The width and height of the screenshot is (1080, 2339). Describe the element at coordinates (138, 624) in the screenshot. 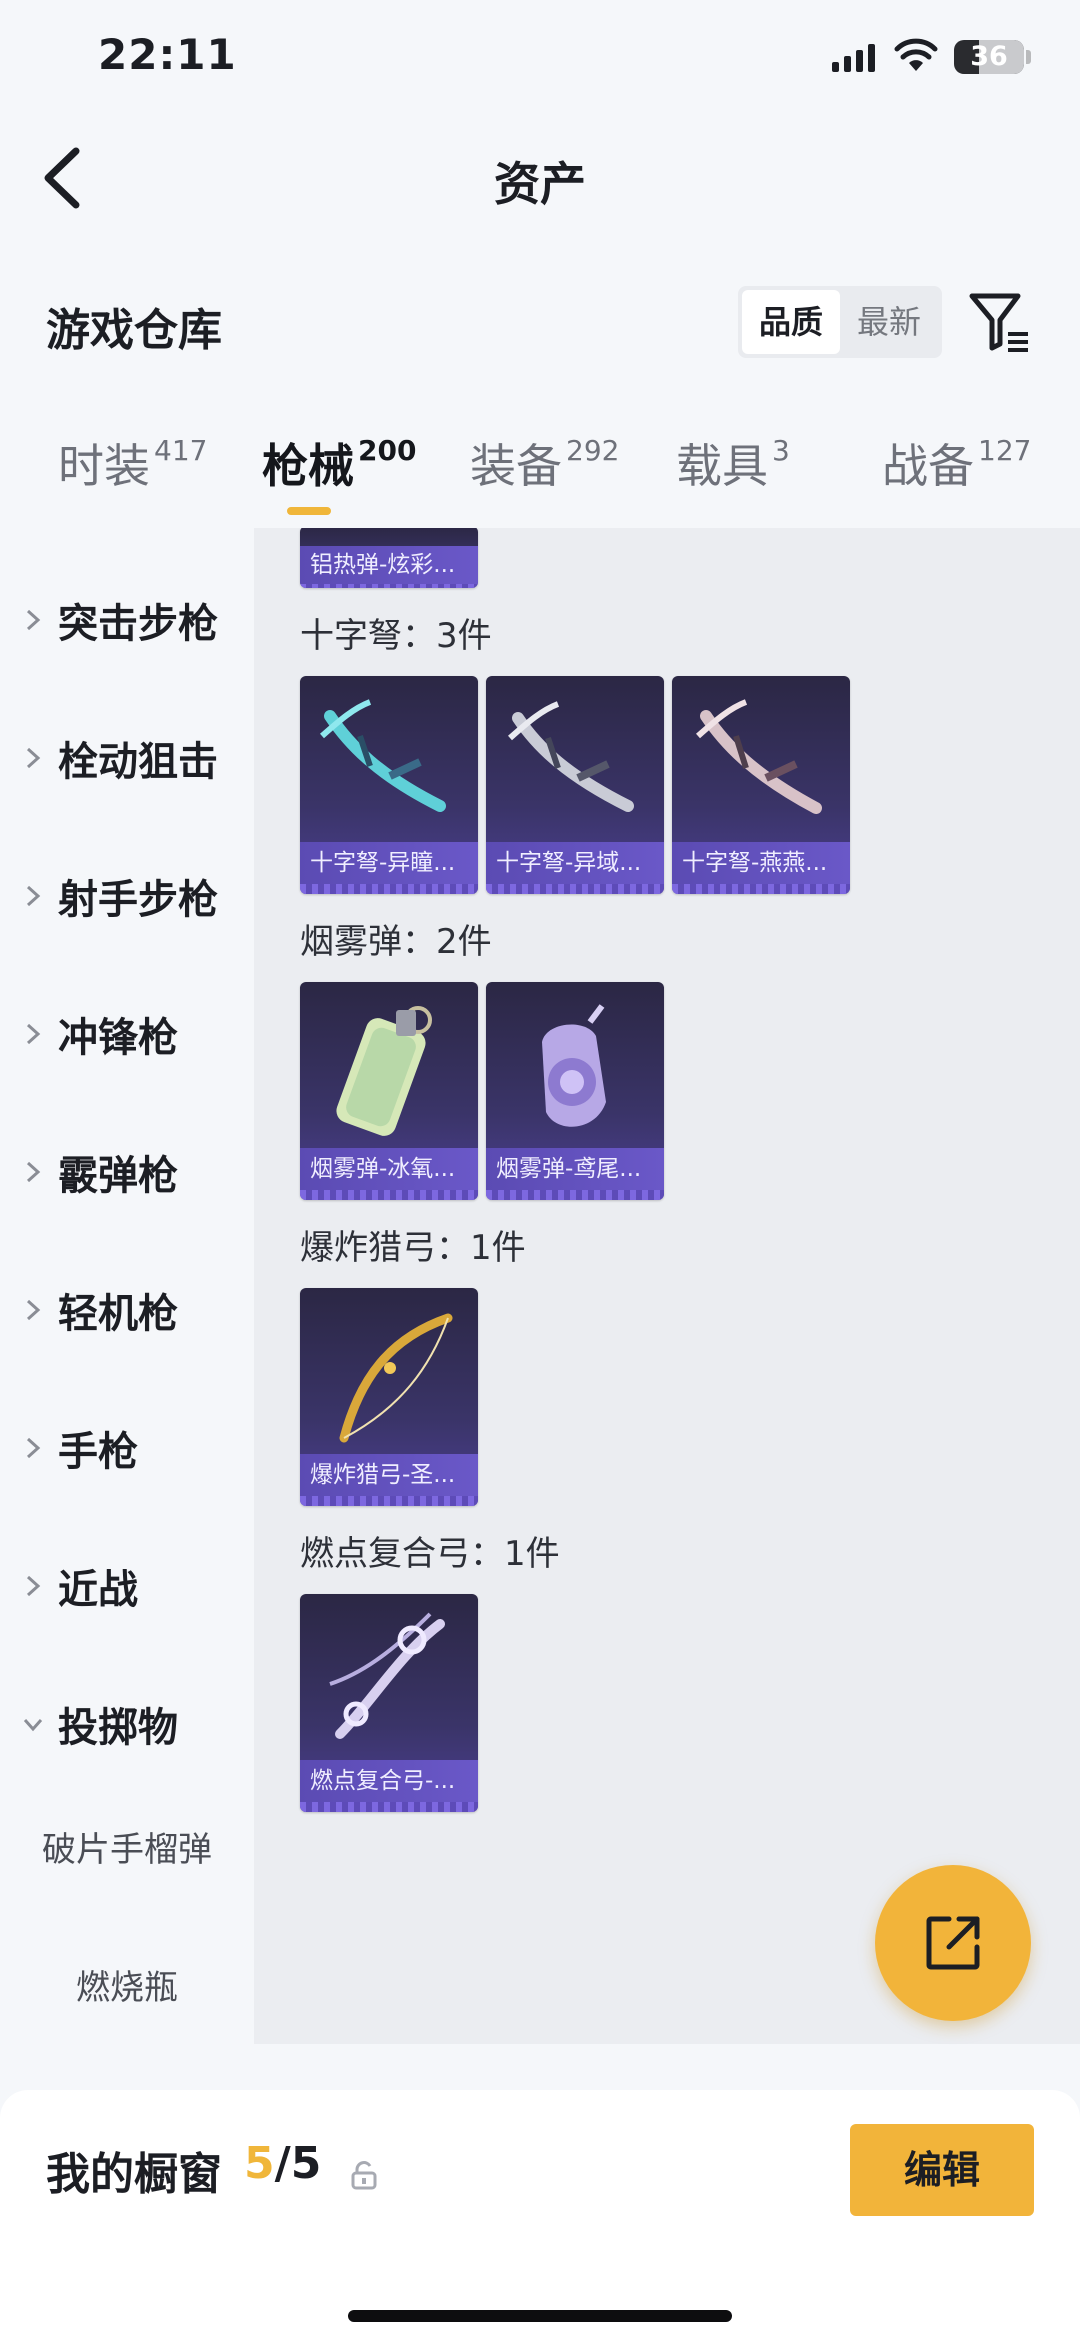

I see `sidebar-item-label: 突击步枪` at that location.